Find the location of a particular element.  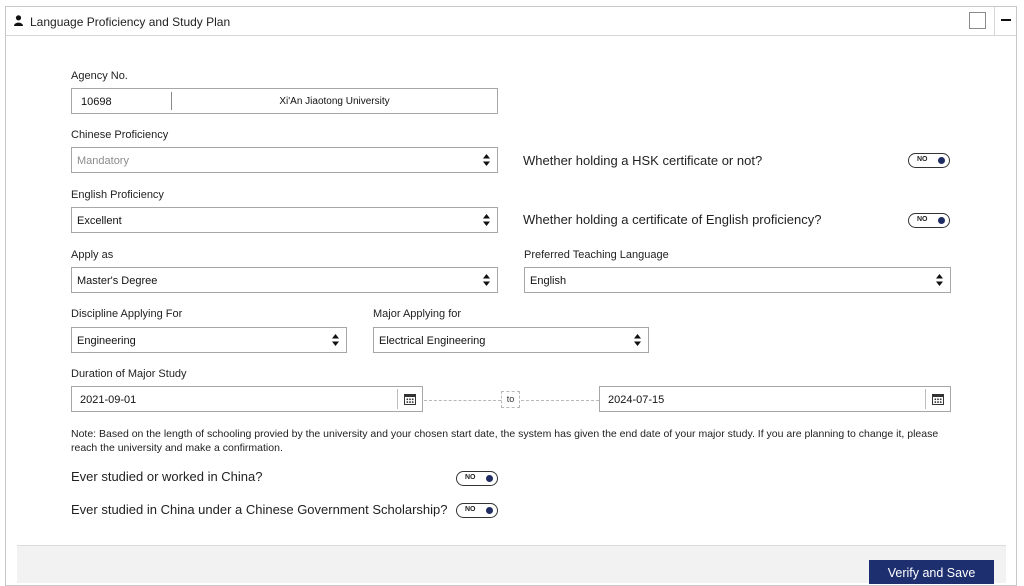

panel-title: Language Proficiency and Study Plan is located at coordinates (130, 22).